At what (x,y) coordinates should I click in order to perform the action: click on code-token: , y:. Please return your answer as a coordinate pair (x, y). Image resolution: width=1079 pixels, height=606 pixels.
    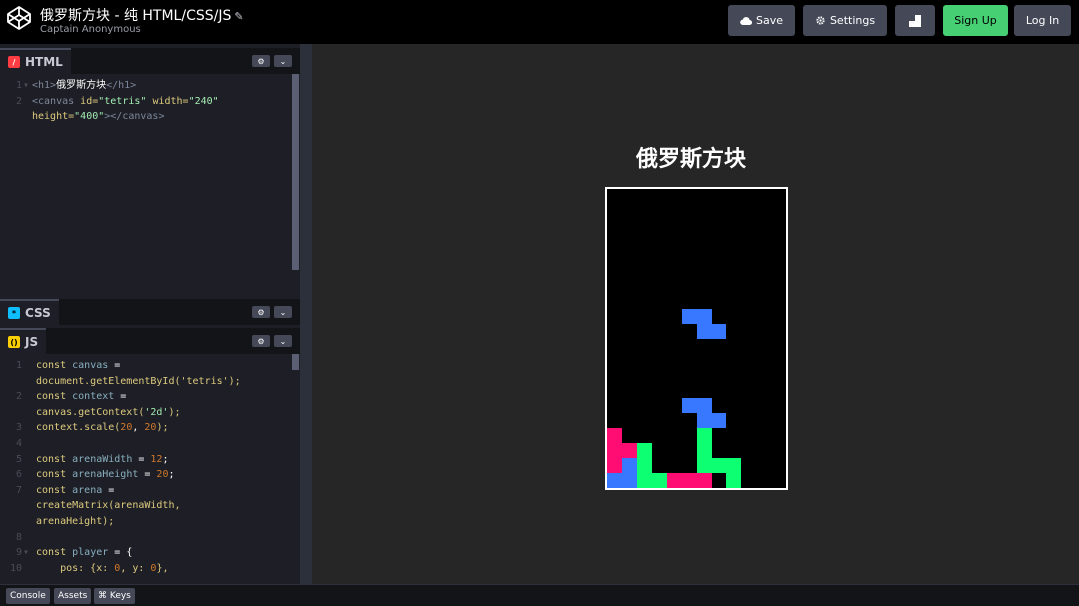
    Looking at the image, I should click on (135, 568).